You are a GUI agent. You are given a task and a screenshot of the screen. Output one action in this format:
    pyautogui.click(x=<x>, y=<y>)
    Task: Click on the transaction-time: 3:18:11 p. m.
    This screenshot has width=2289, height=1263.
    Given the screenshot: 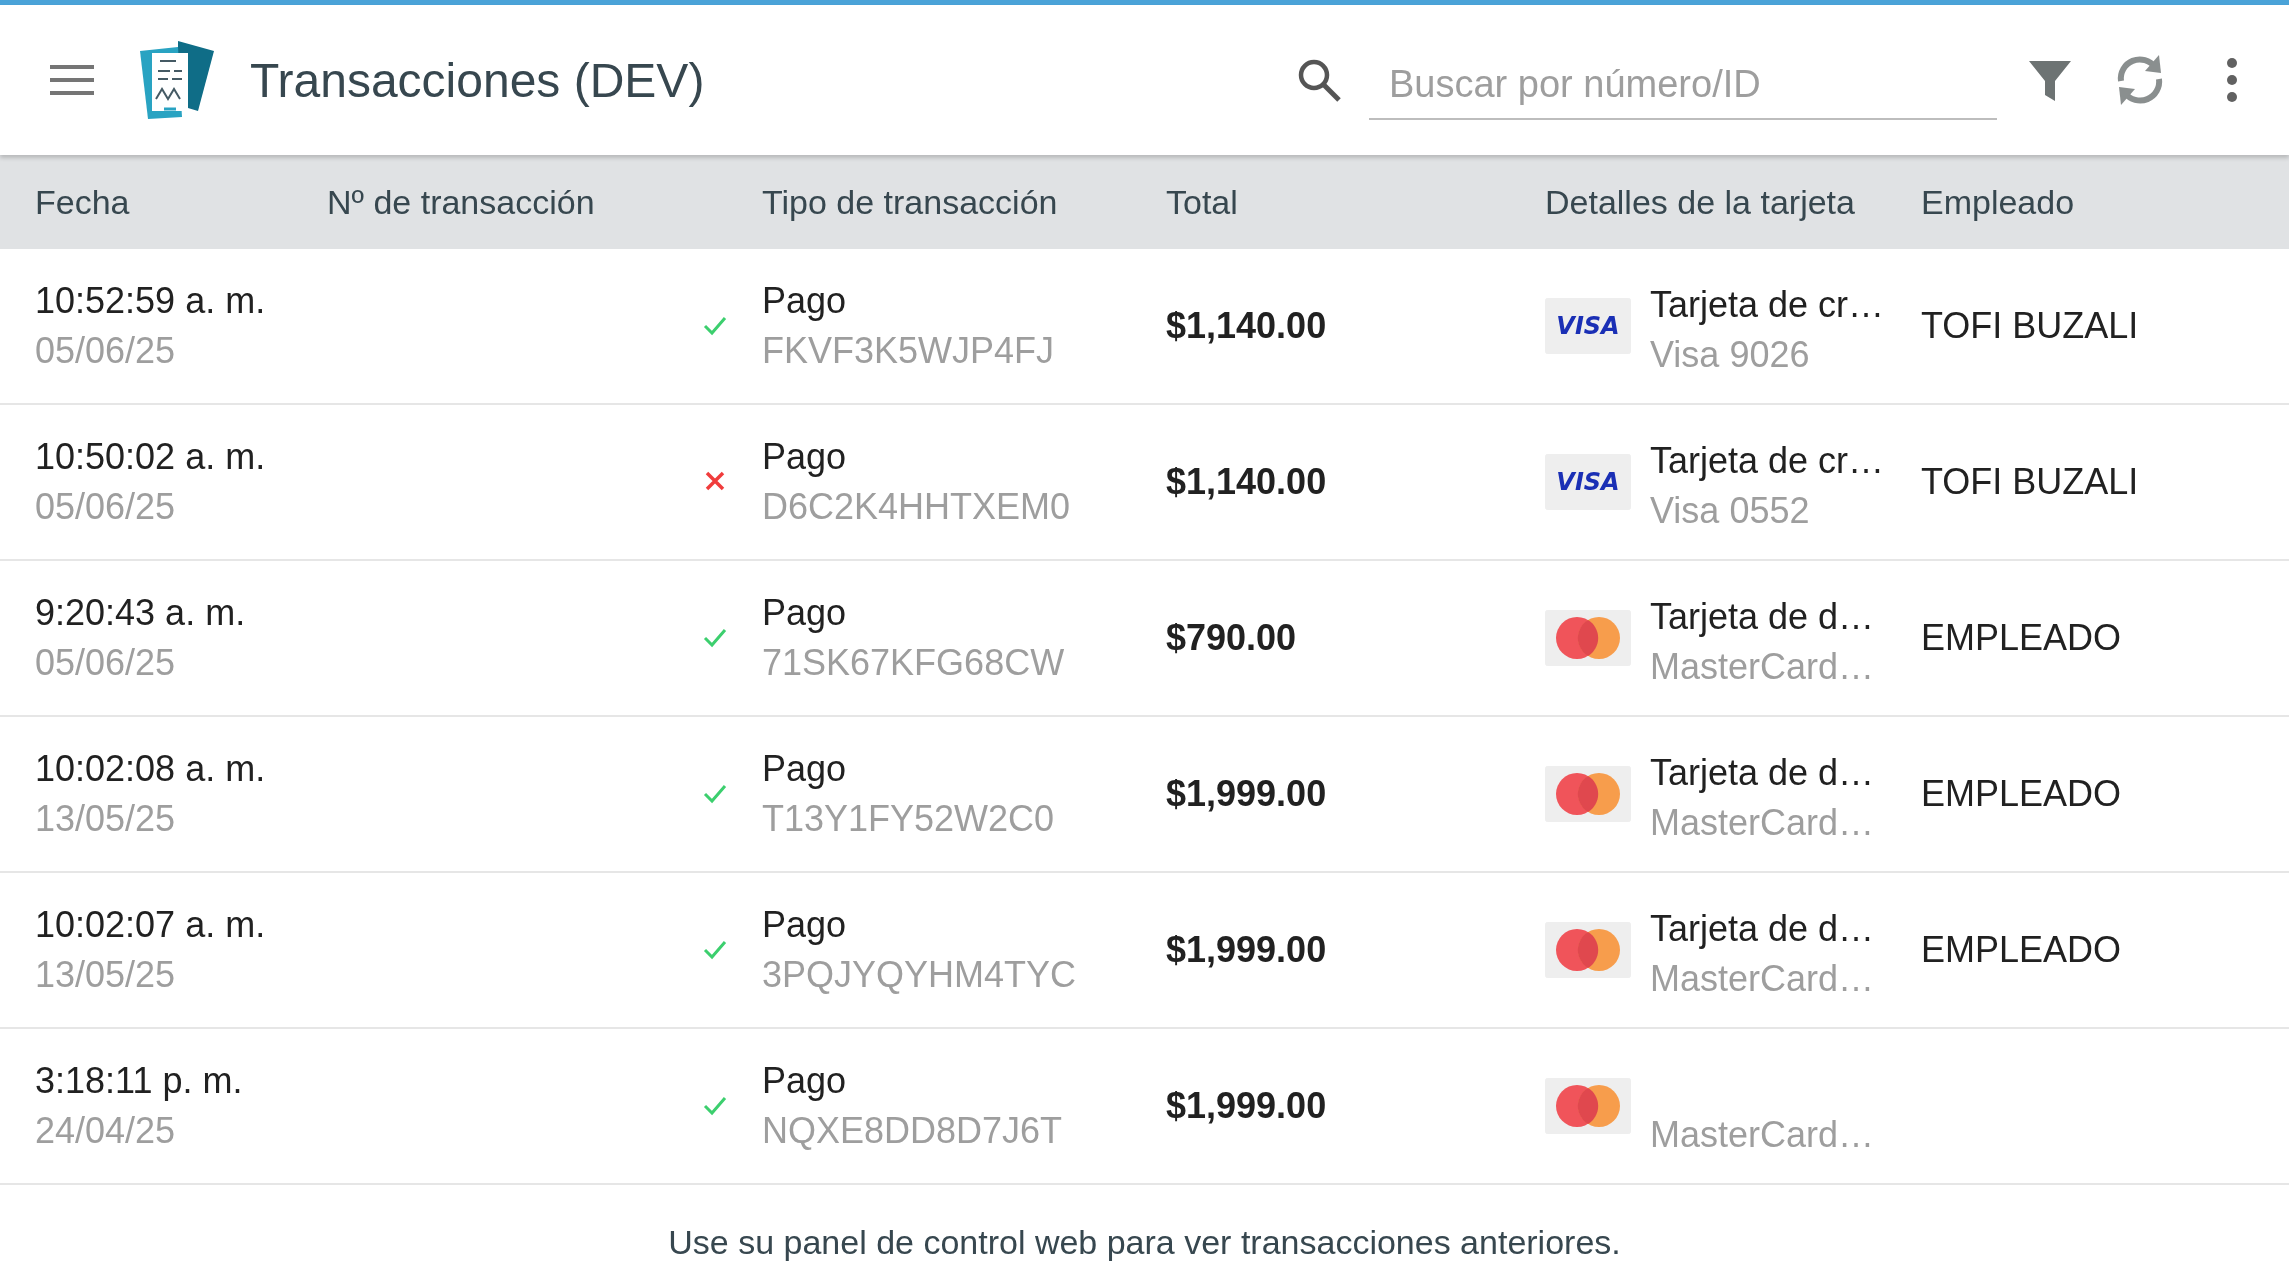 What is the action you would take?
    pyautogui.click(x=139, y=1081)
    